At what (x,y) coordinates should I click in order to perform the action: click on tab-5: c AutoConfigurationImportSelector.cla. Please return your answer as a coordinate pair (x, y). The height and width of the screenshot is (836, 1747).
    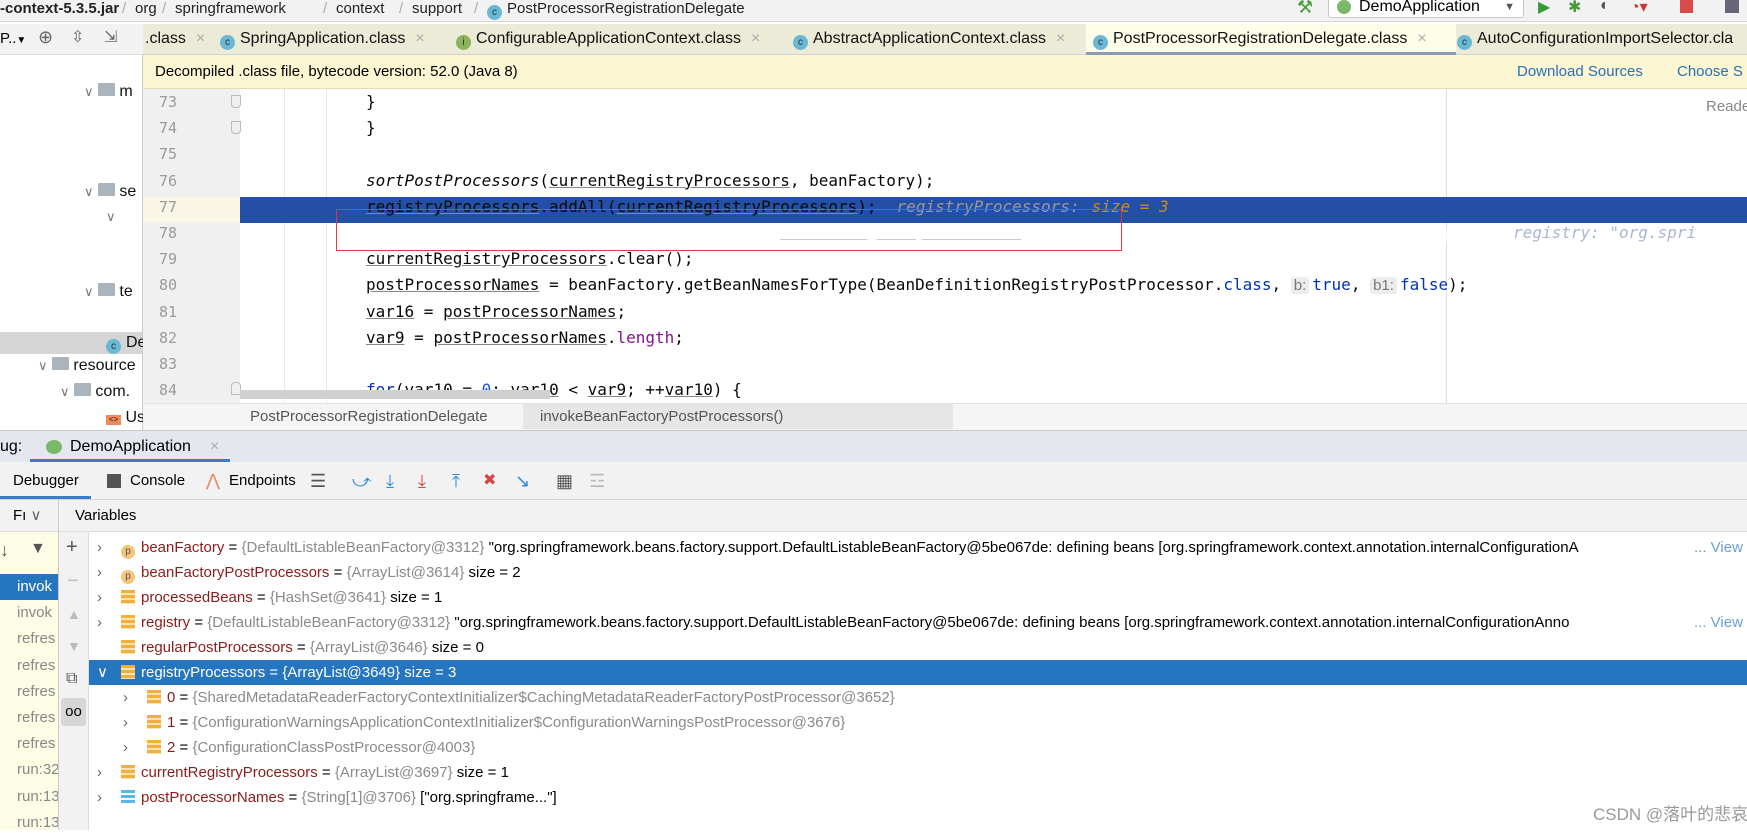
    Looking at the image, I should click on (1595, 39).